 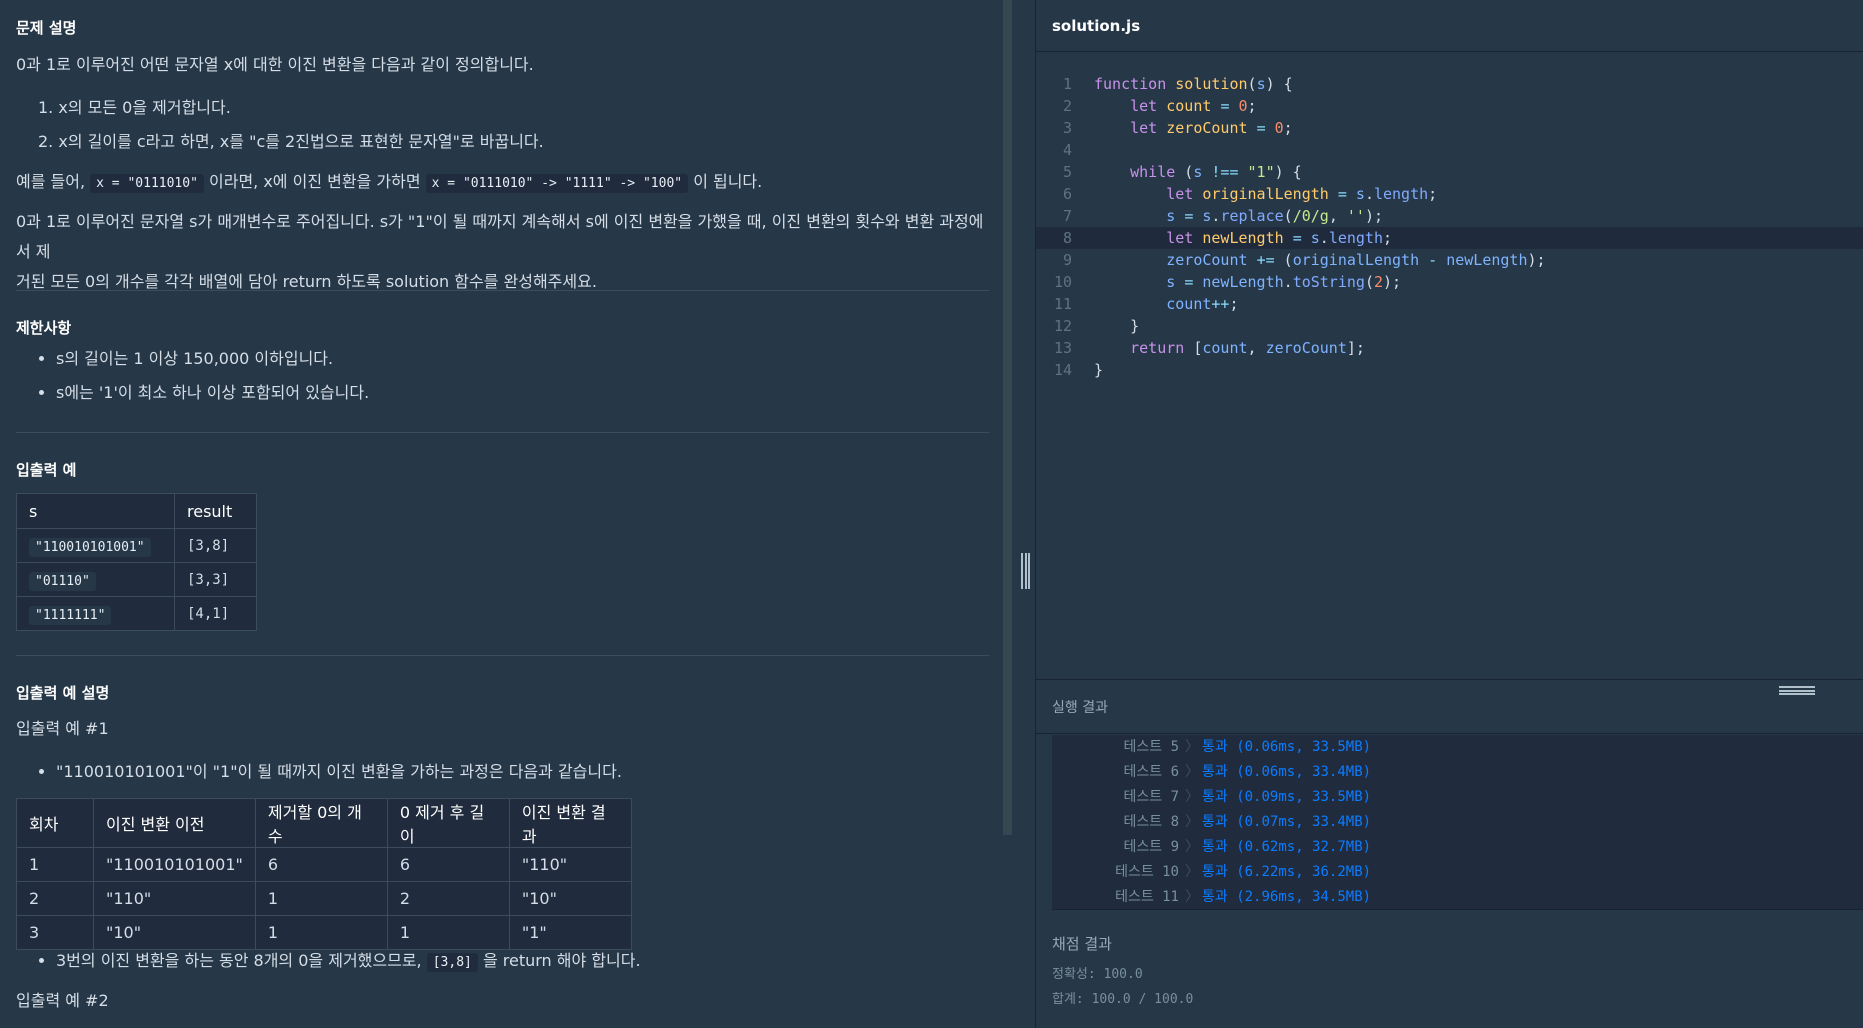 What do you see at coordinates (147, 183) in the screenshot?
I see `inline-code: x = "0111010"` at bounding box center [147, 183].